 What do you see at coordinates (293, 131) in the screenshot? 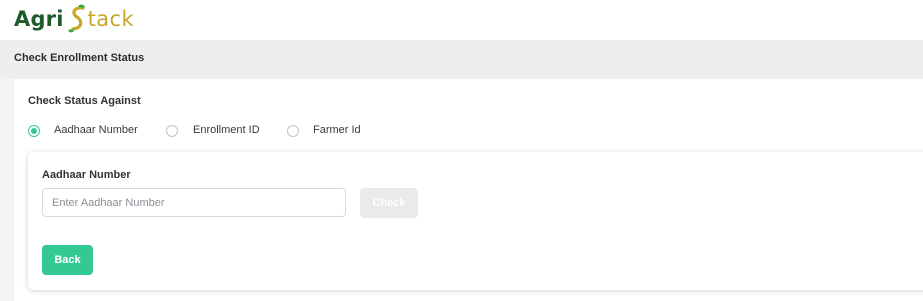
I see `radio-farmer-id` at bounding box center [293, 131].